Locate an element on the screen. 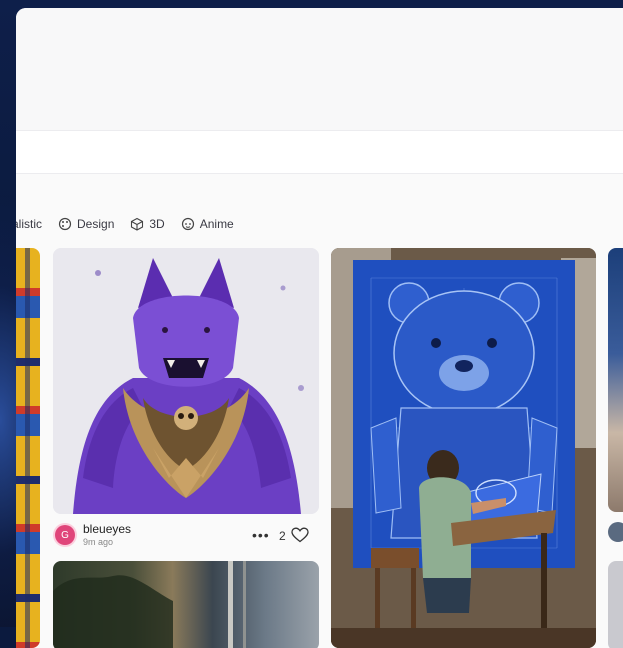 Image resolution: width=623 pixels, height=648 pixels. filter-chip-anime: Anime is located at coordinates (207, 224).